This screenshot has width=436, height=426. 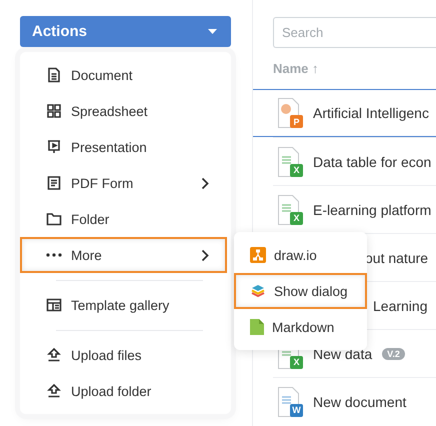 What do you see at coordinates (54, 219) in the screenshot?
I see `folder-icon` at bounding box center [54, 219].